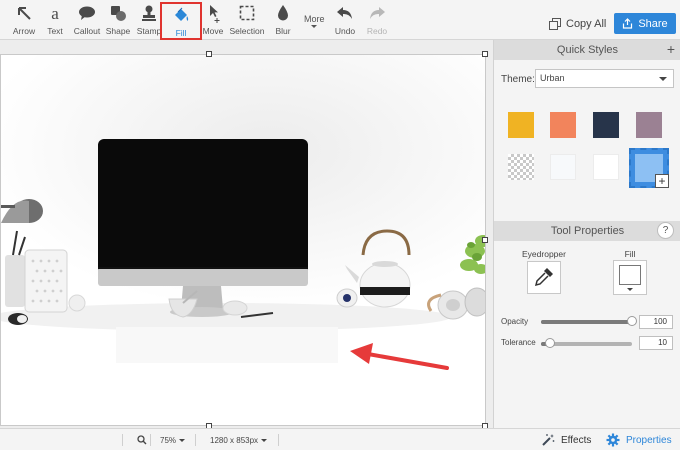 The image size is (680, 450). Describe the element at coordinates (586, 322) in the screenshot. I see `opacity-slider-fill` at that location.